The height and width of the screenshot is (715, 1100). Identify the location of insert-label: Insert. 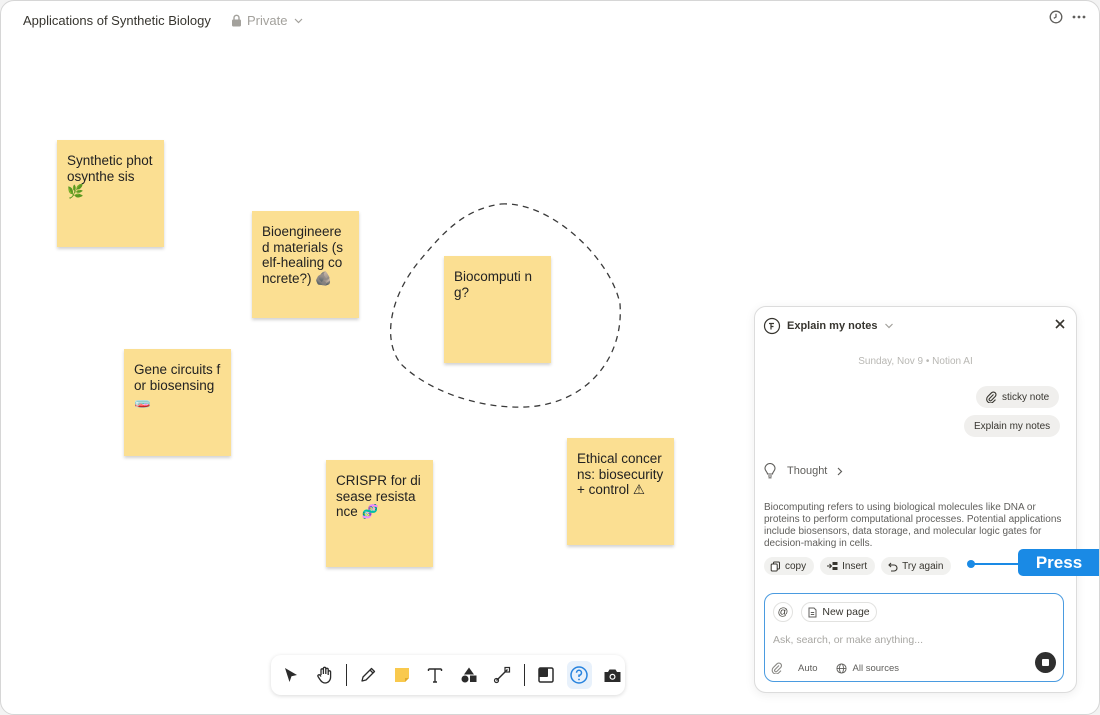
(855, 566).